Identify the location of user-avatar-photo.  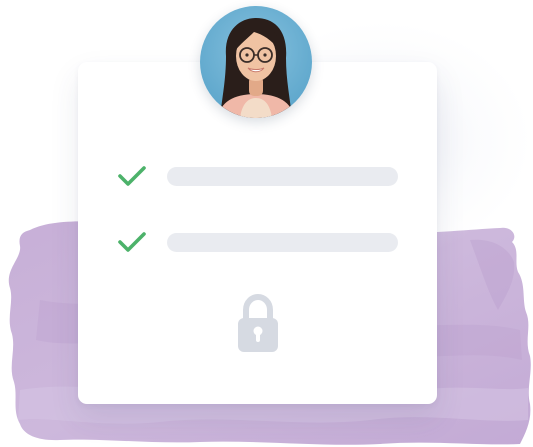
(256, 62).